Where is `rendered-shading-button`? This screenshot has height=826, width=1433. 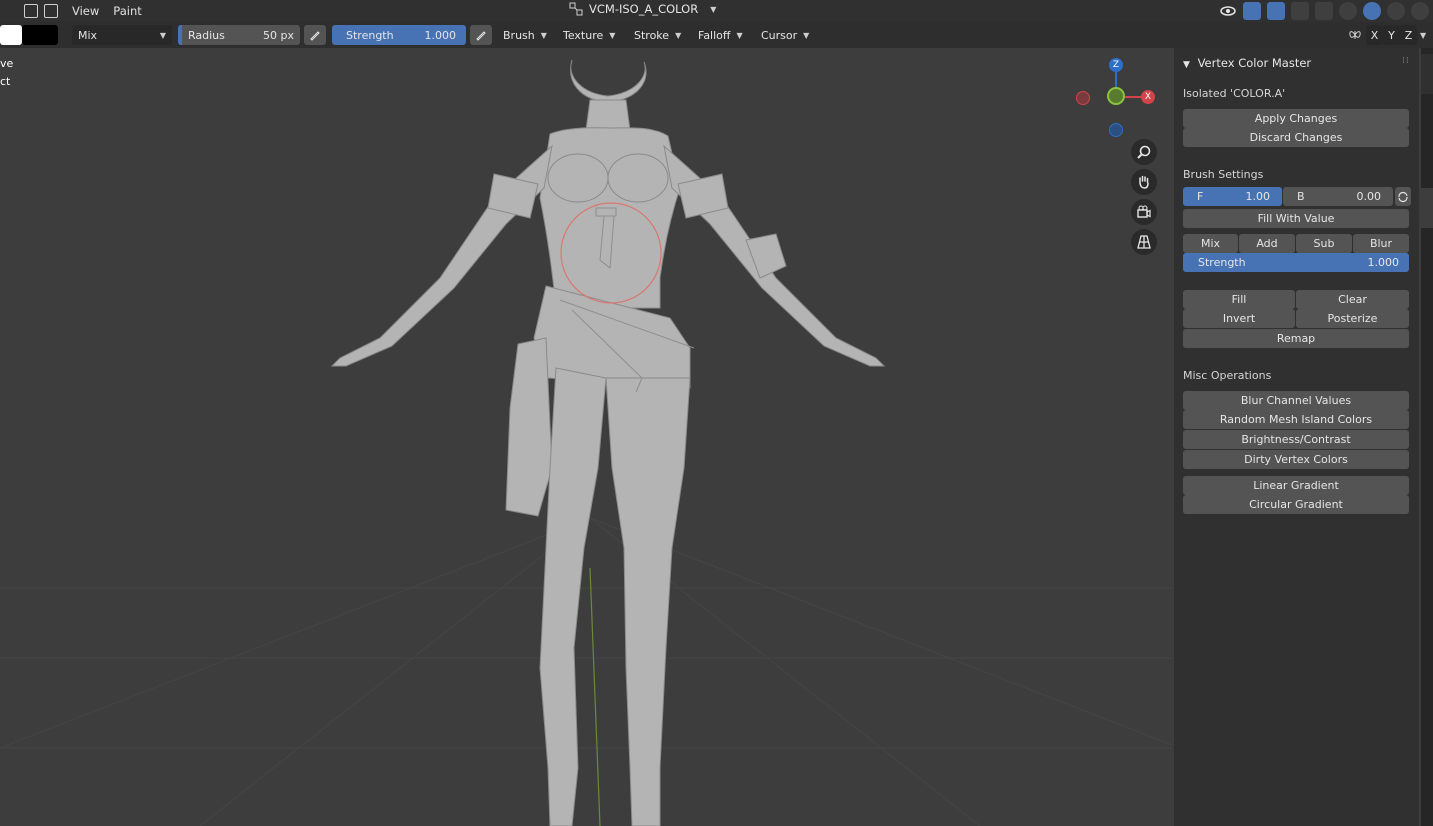 rendered-shading-button is located at coordinates (1420, 11).